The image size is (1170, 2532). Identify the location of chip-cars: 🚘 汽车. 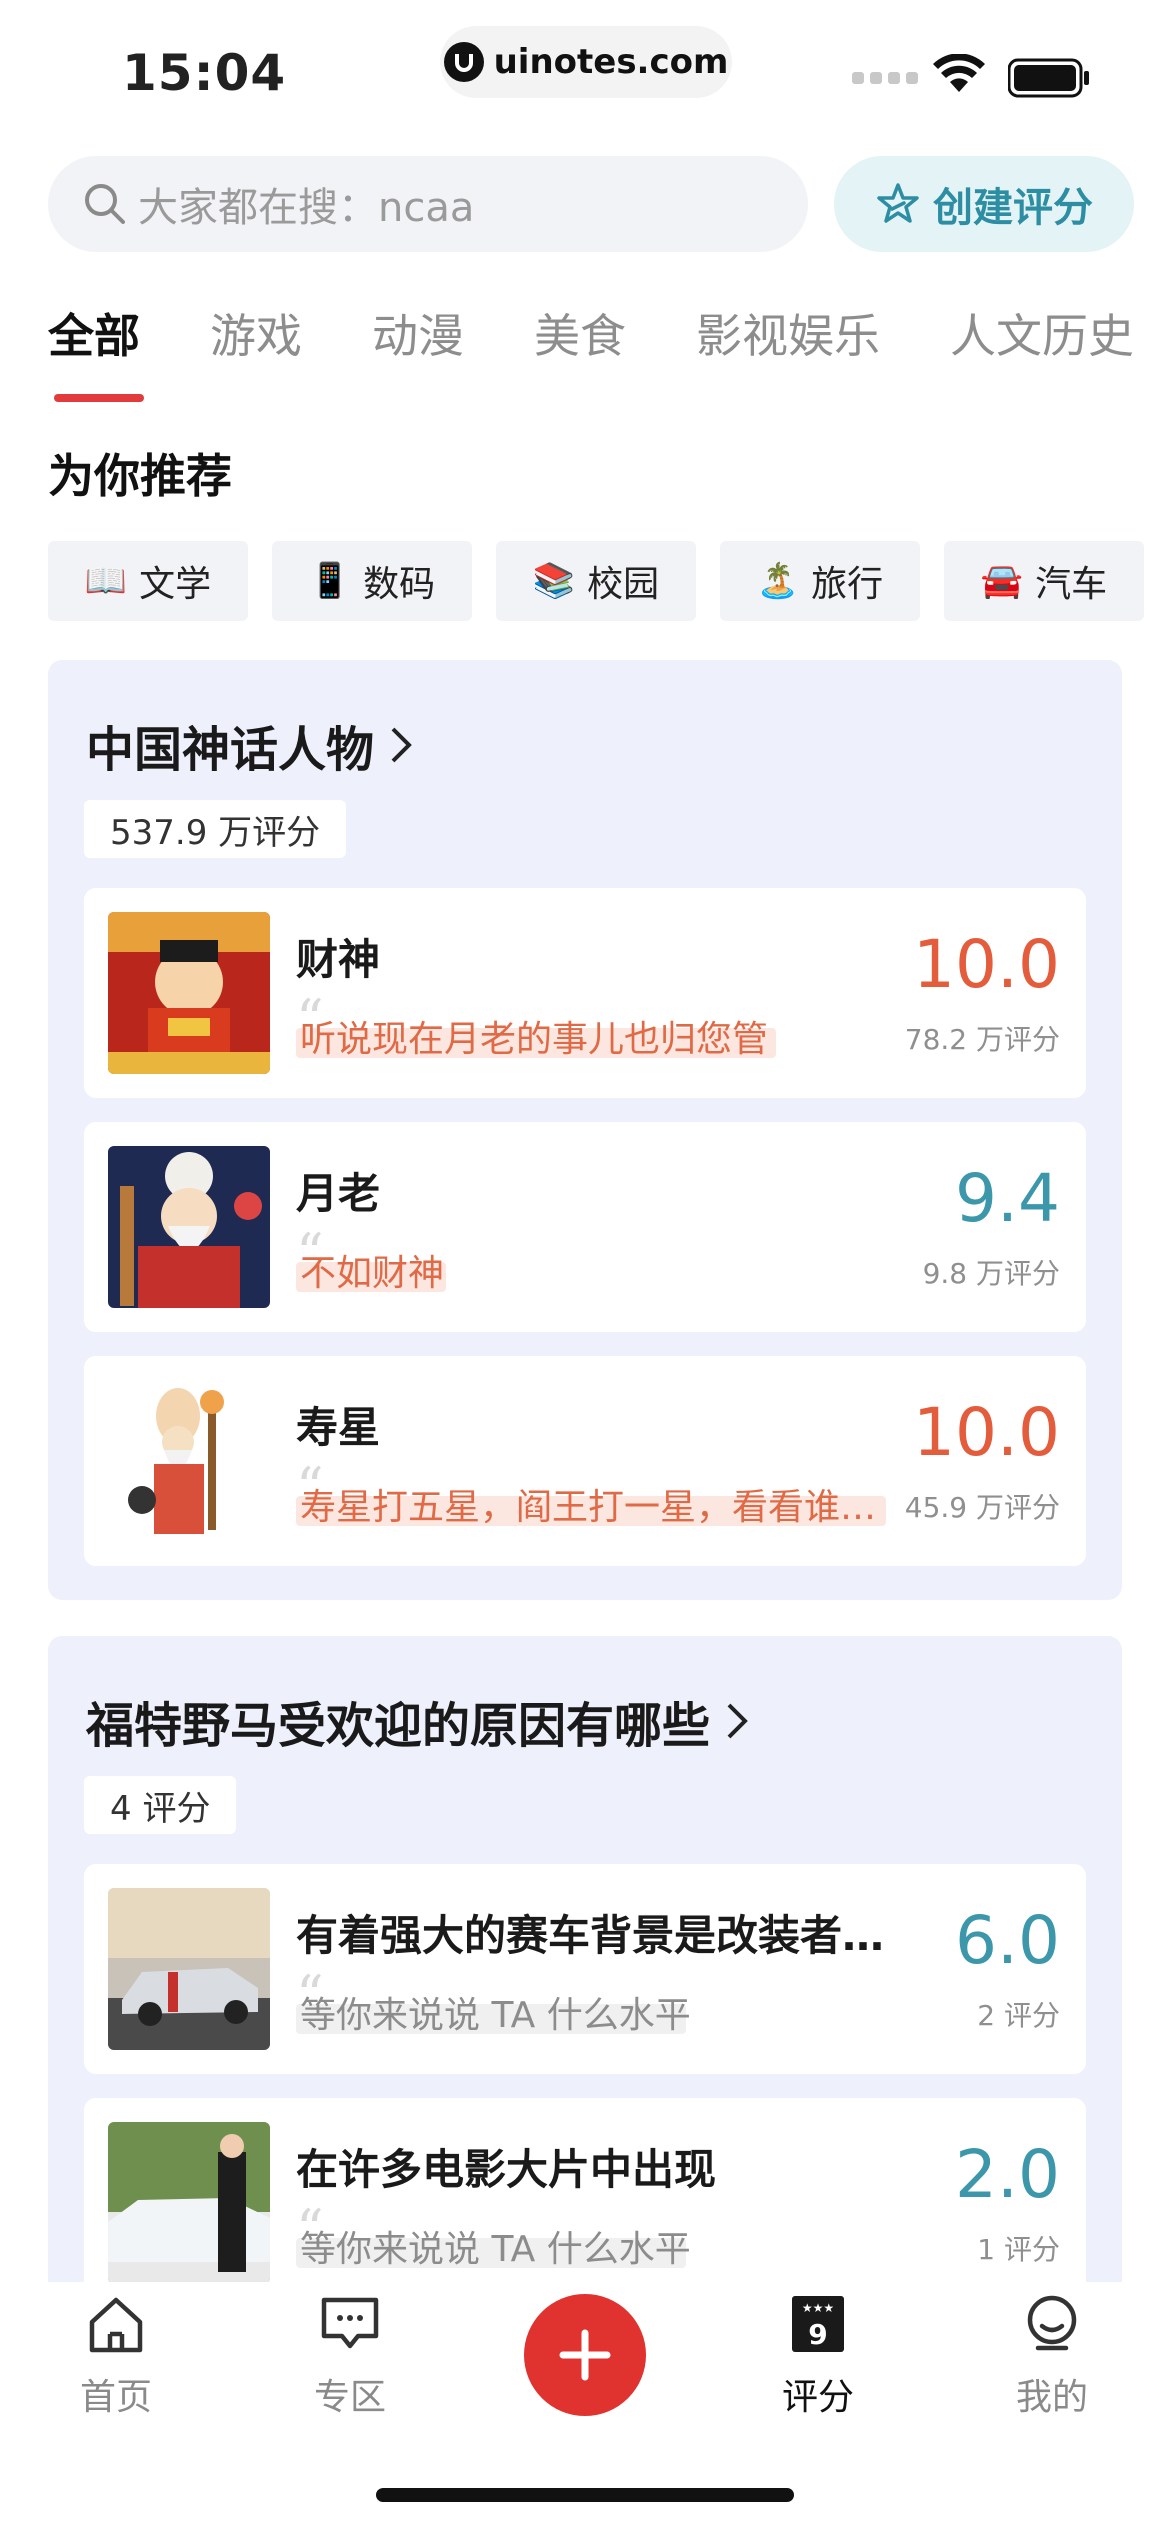
(1044, 581).